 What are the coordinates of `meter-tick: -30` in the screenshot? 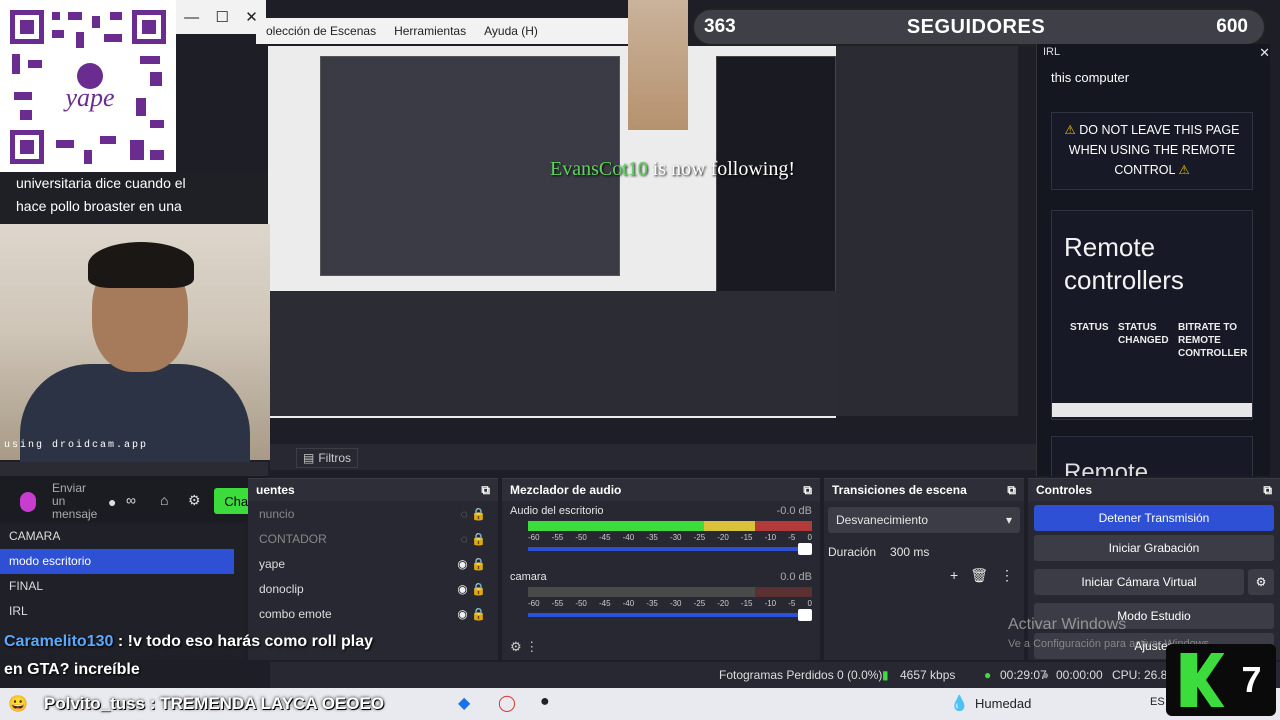 It's located at (675, 537).